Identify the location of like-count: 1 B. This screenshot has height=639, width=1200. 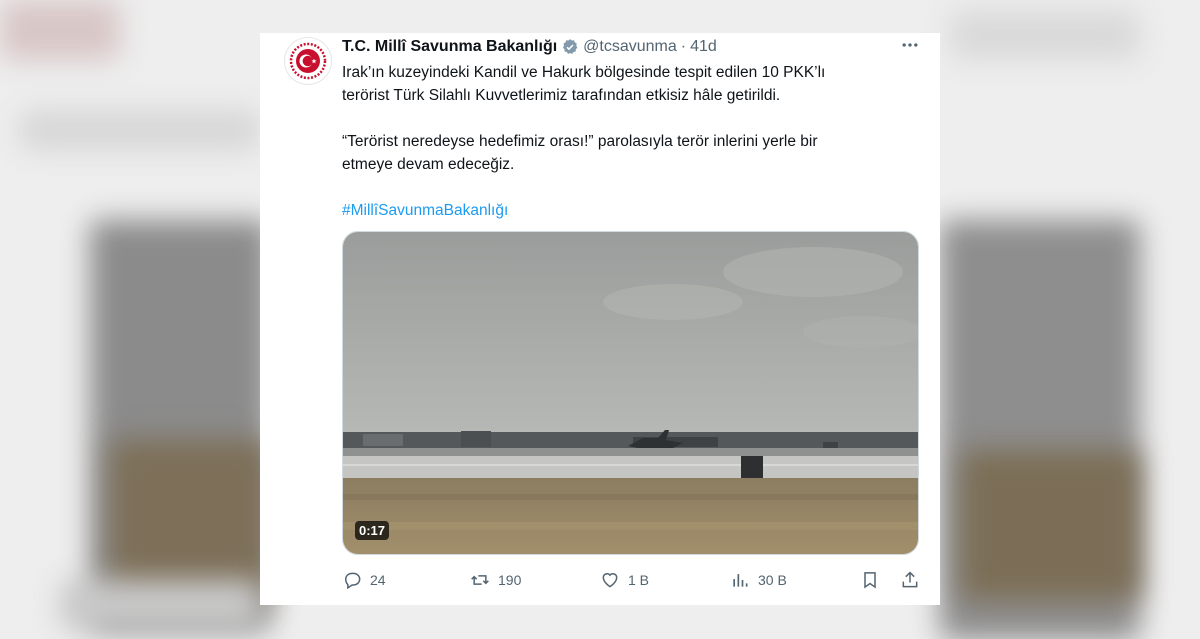
(639, 580).